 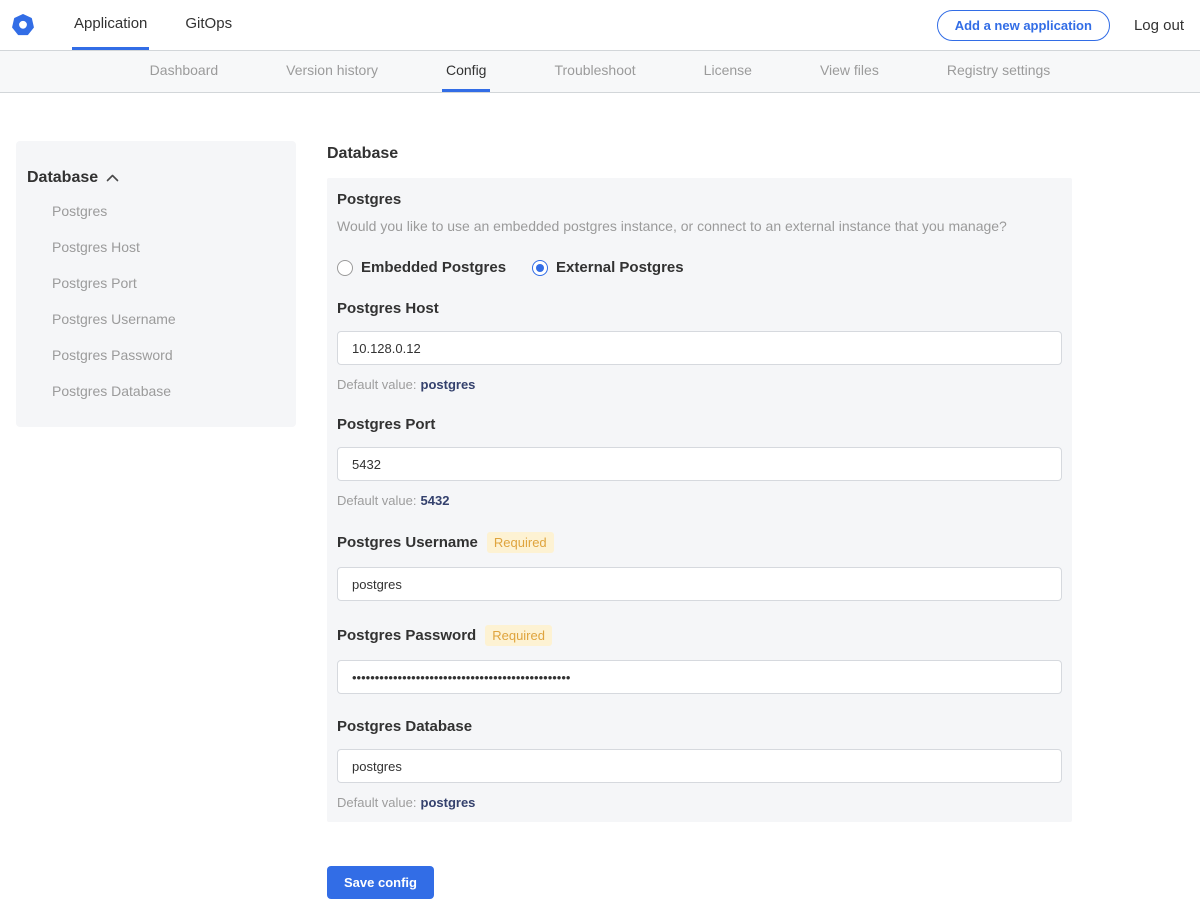 What do you see at coordinates (435, 501) in the screenshot?
I see `default-value: 5432` at bounding box center [435, 501].